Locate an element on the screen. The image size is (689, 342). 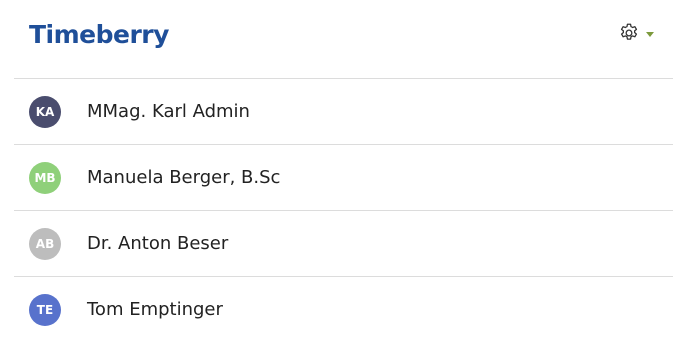
avatar: KA is located at coordinates (45, 111).